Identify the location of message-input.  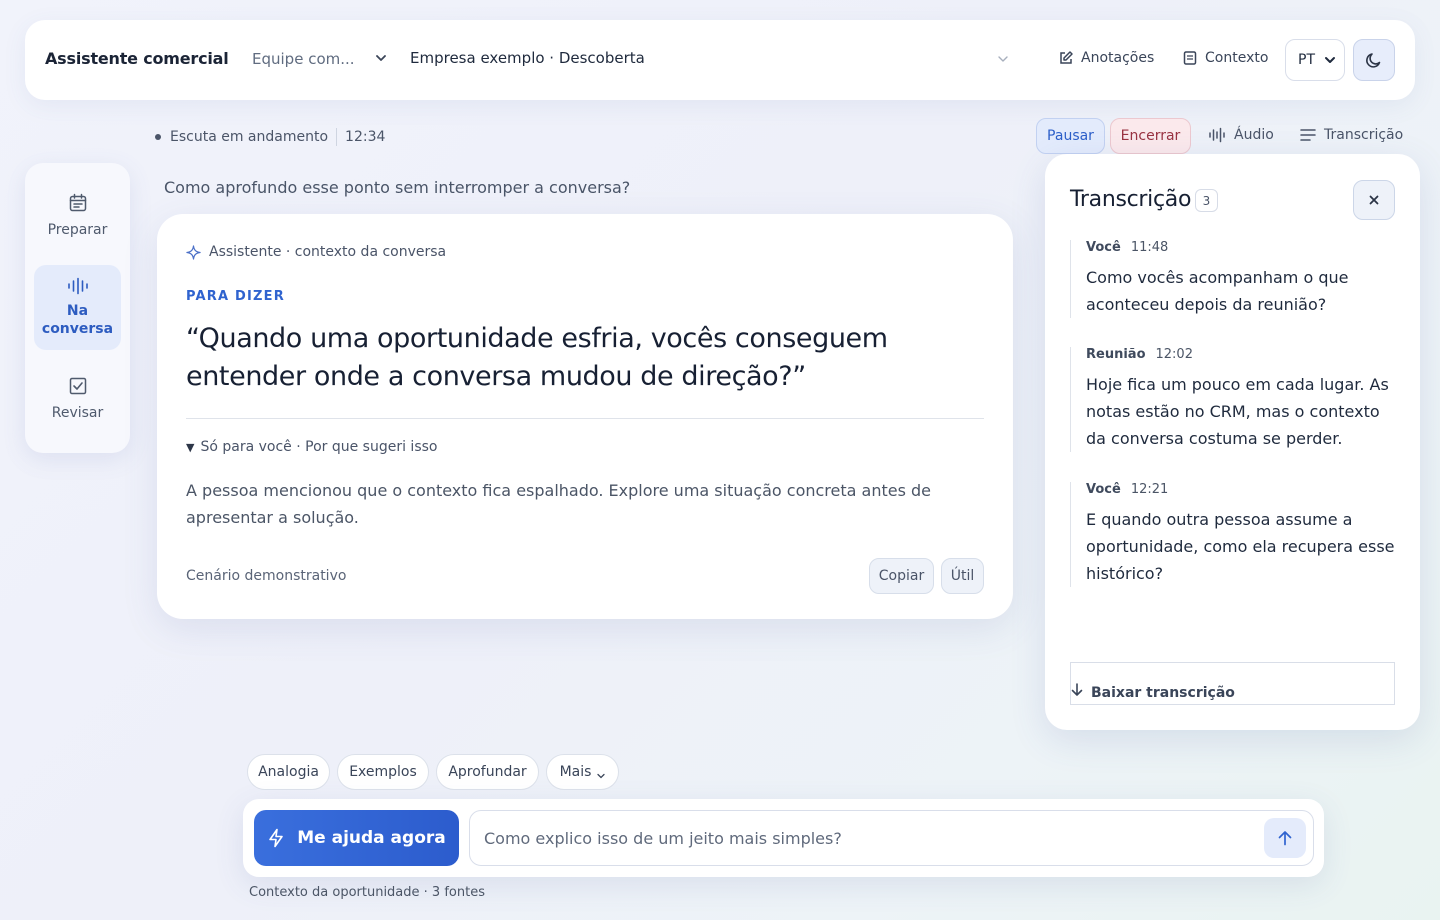
(869, 838).